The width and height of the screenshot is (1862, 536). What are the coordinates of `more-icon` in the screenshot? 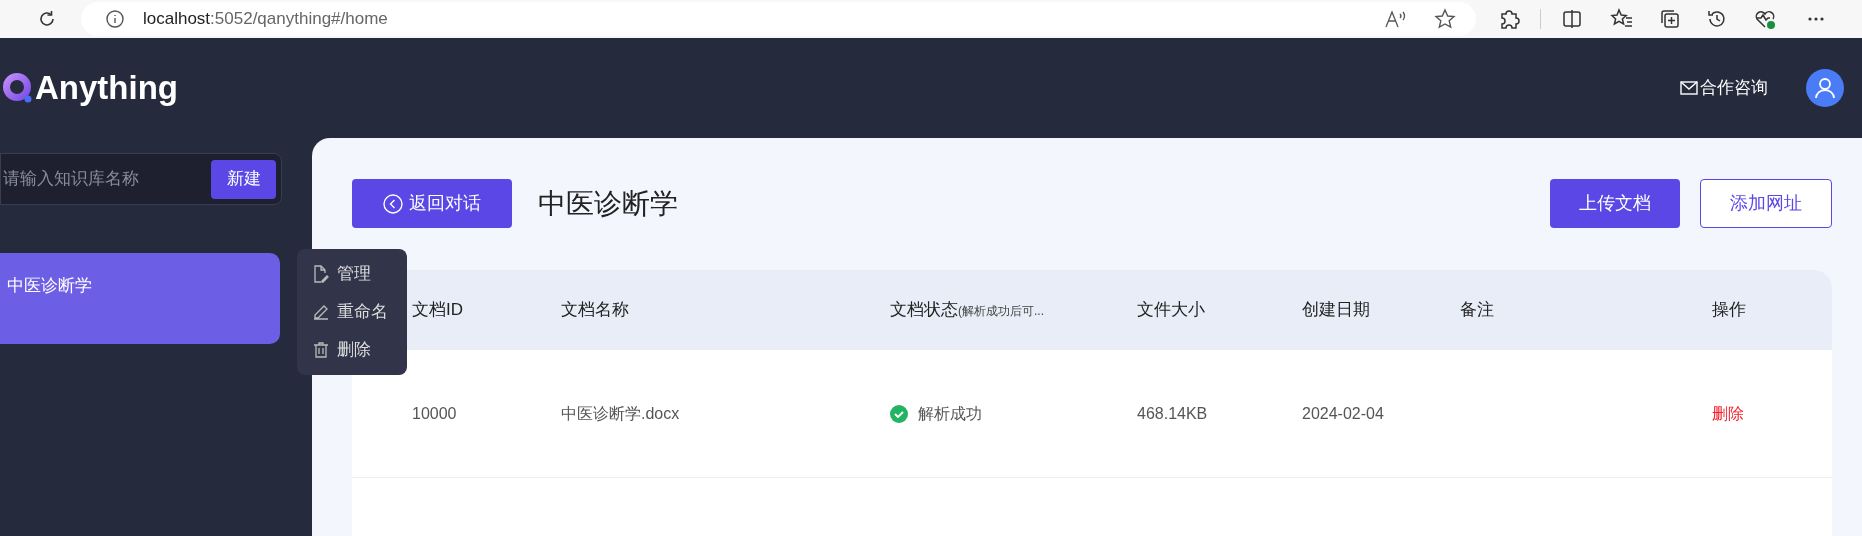 It's located at (1816, 19).